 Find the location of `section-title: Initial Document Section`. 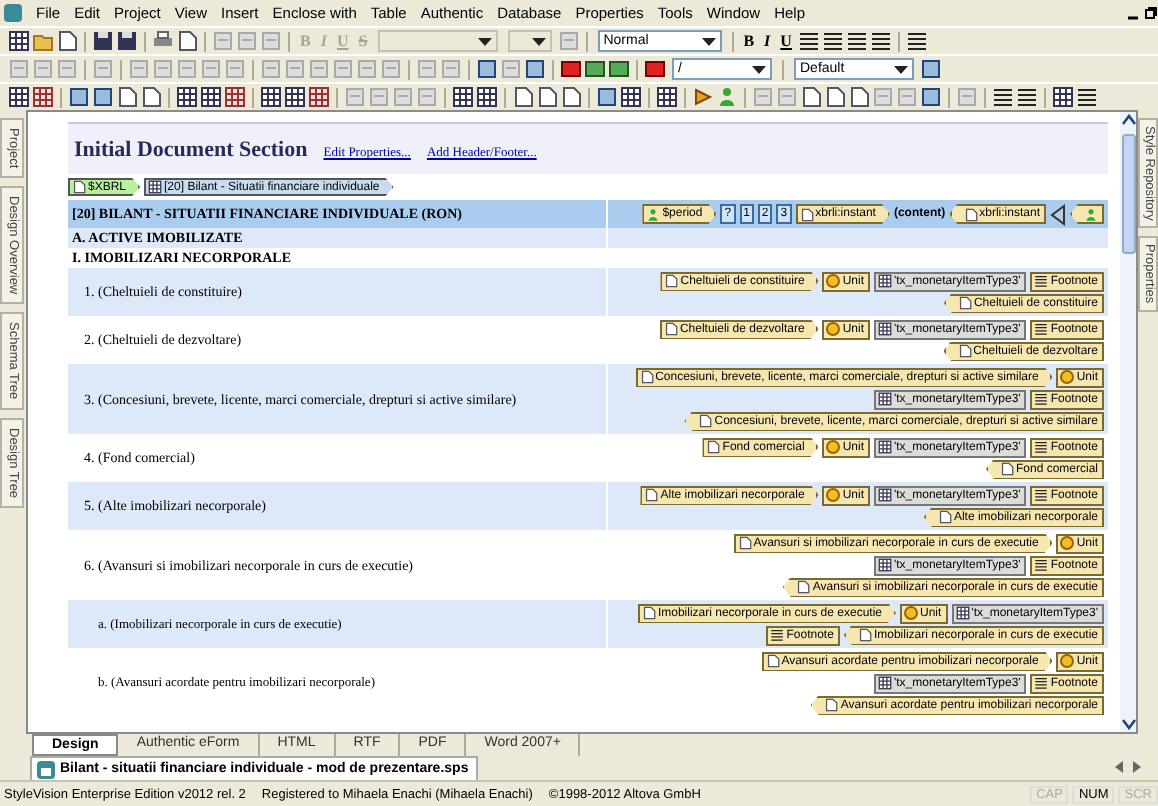

section-title: Initial Document Section is located at coordinates (191, 150).